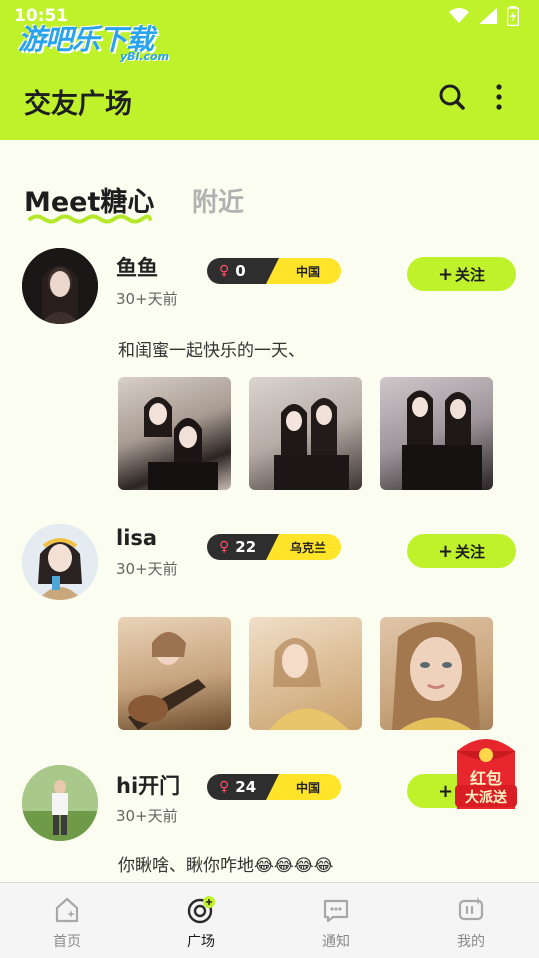  What do you see at coordinates (246, 787) in the screenshot?
I see `age-value: 24` at bounding box center [246, 787].